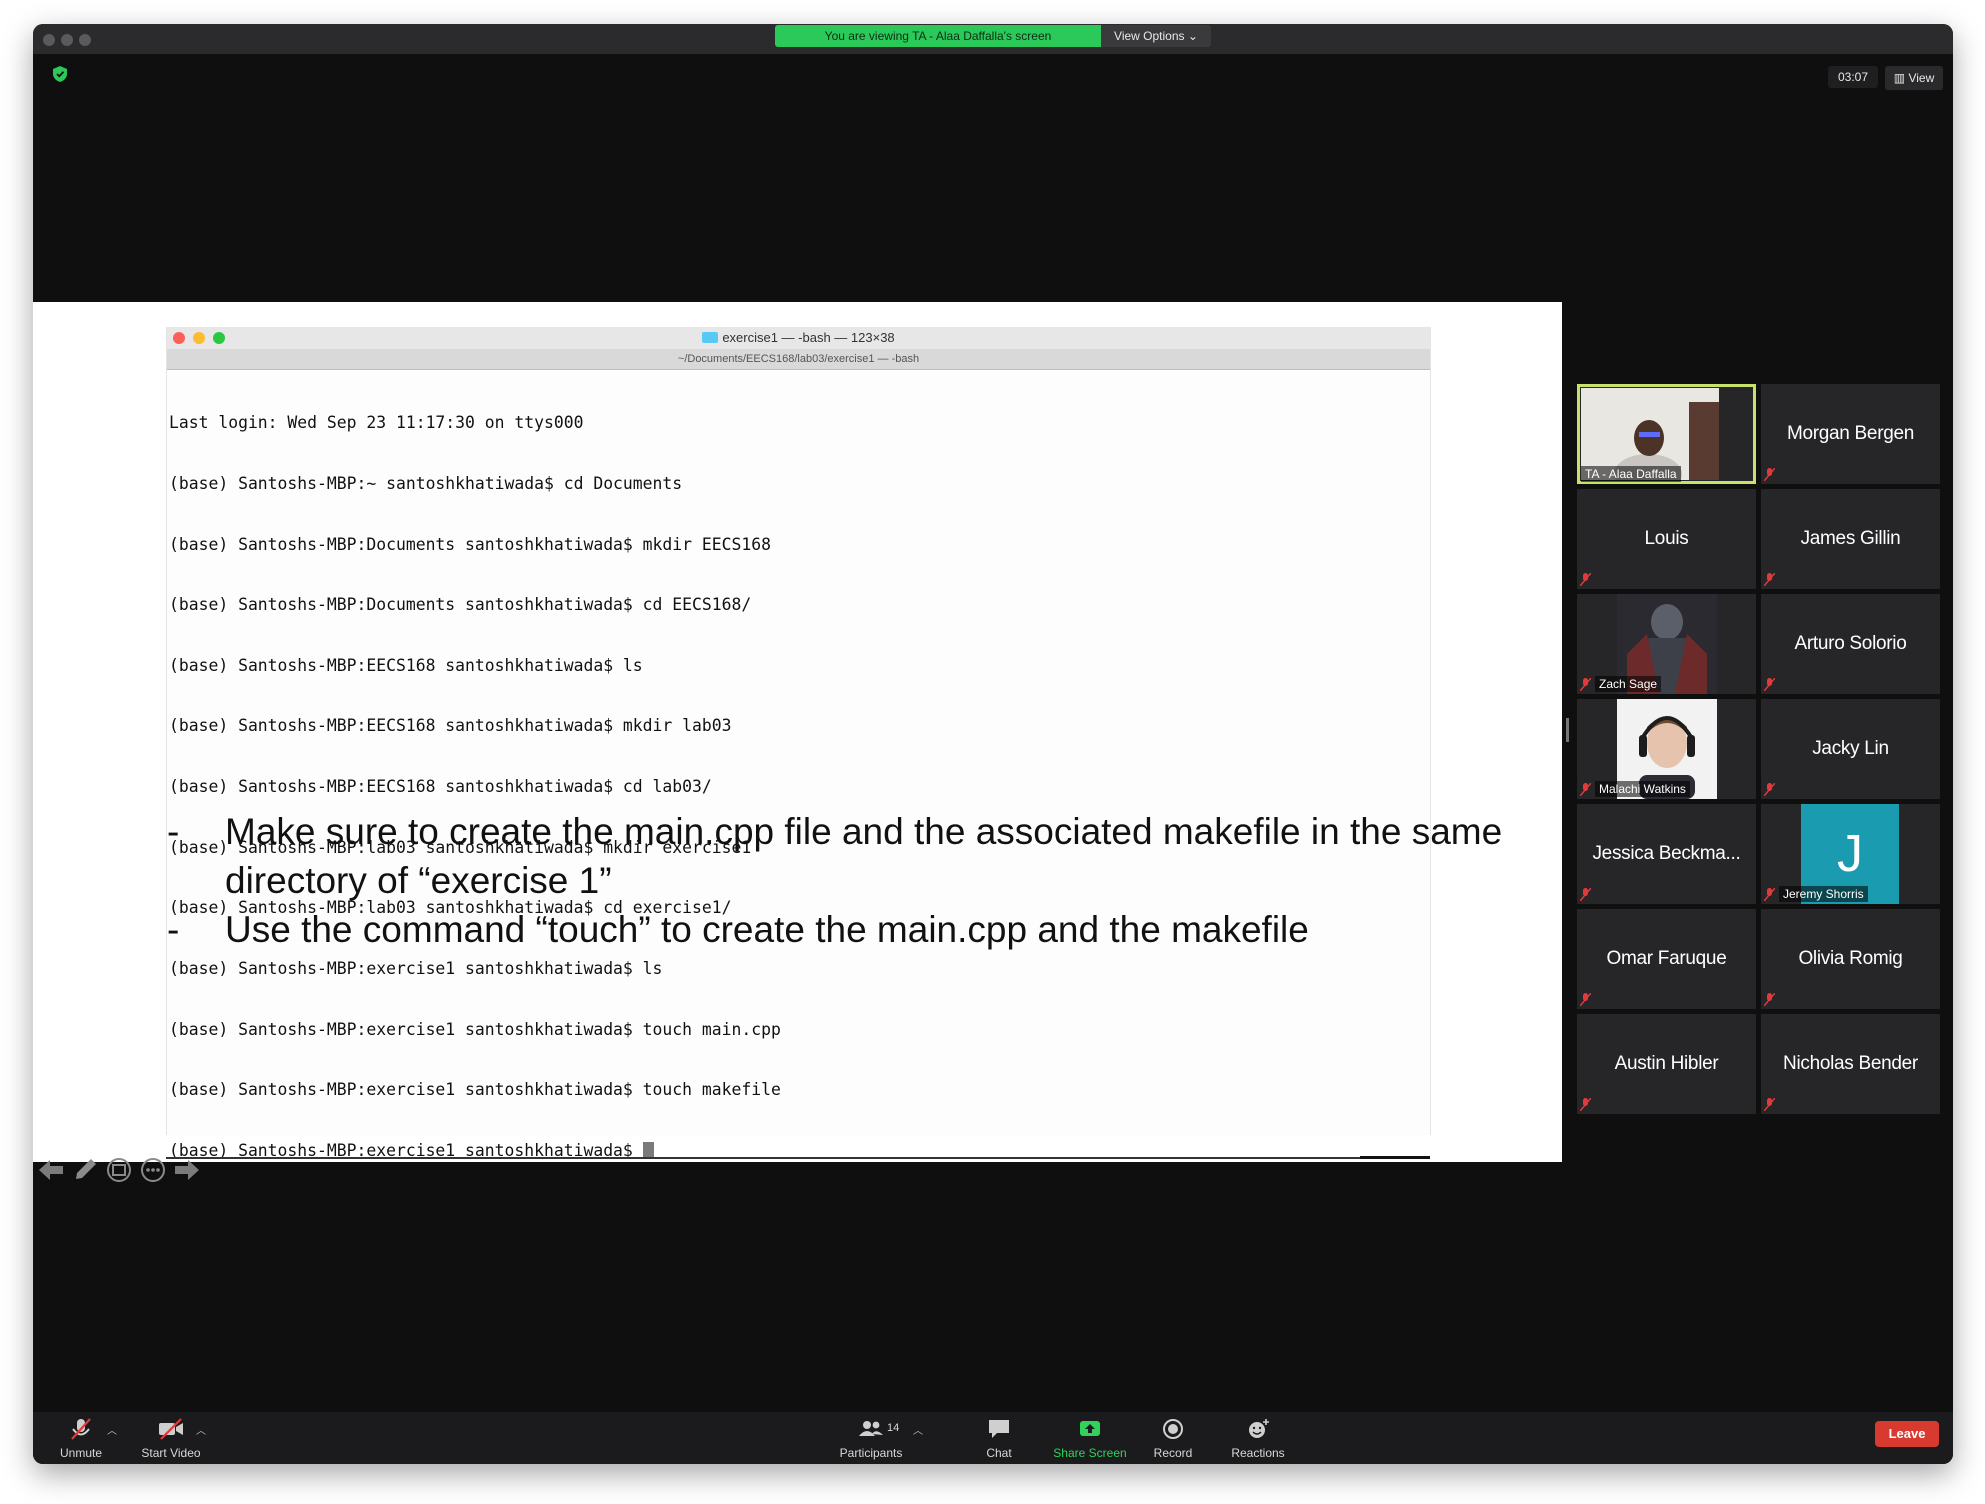  What do you see at coordinates (179, 338) in the screenshot?
I see `terminal-close-button` at bounding box center [179, 338].